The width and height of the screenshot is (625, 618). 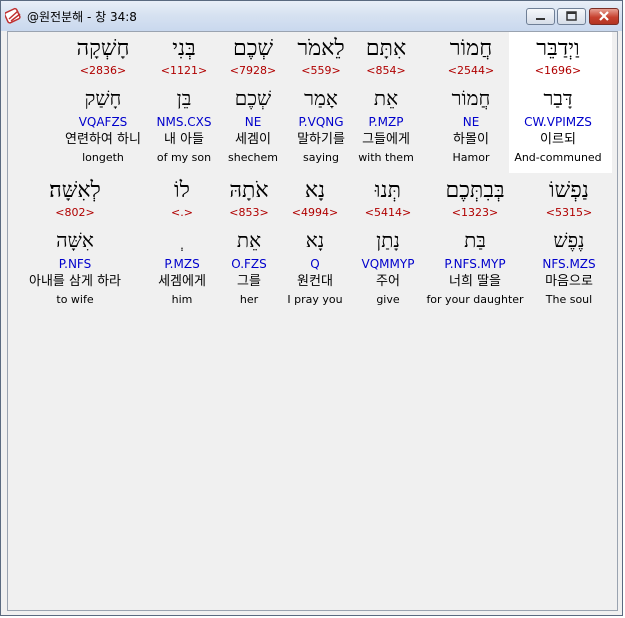 What do you see at coordinates (103, 139) in the screenshot?
I see `word-korean: 연련하여 하니` at bounding box center [103, 139].